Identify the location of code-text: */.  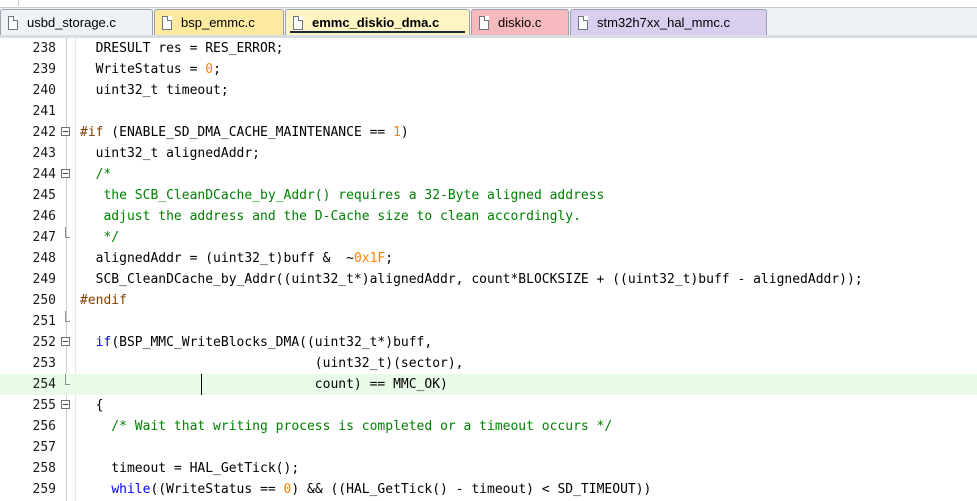
(100, 237).